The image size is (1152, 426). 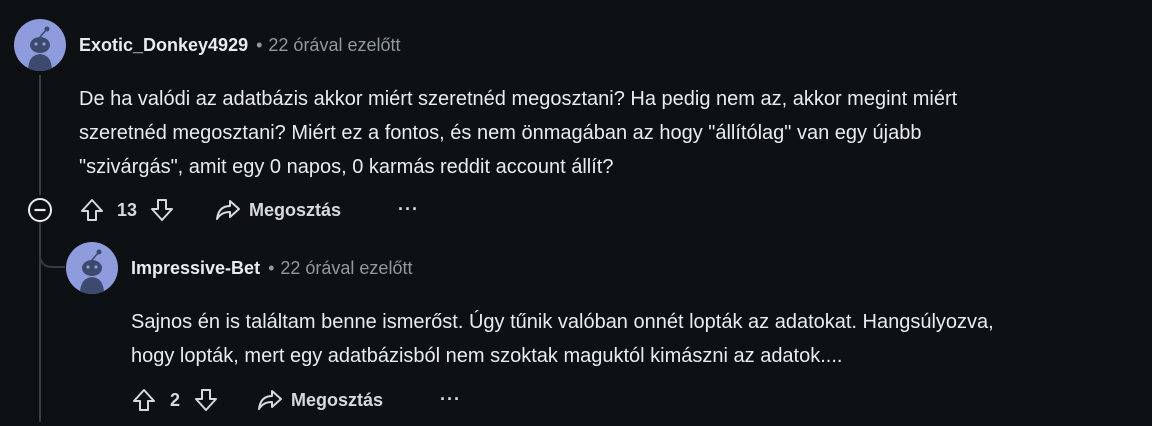 What do you see at coordinates (52, 247) in the screenshot?
I see `thread-line-reply-branch` at bounding box center [52, 247].